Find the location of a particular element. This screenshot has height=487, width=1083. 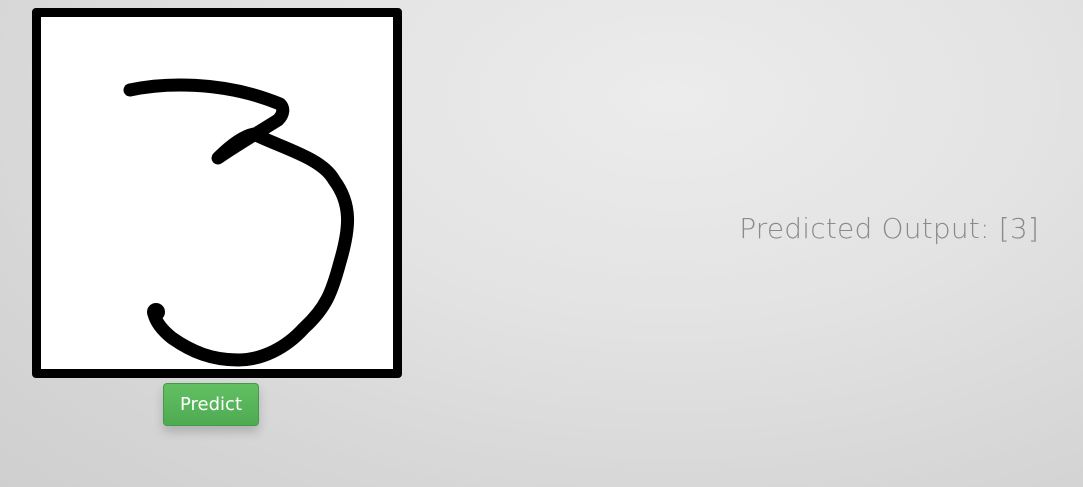

predict-button: Predict is located at coordinates (211, 404).